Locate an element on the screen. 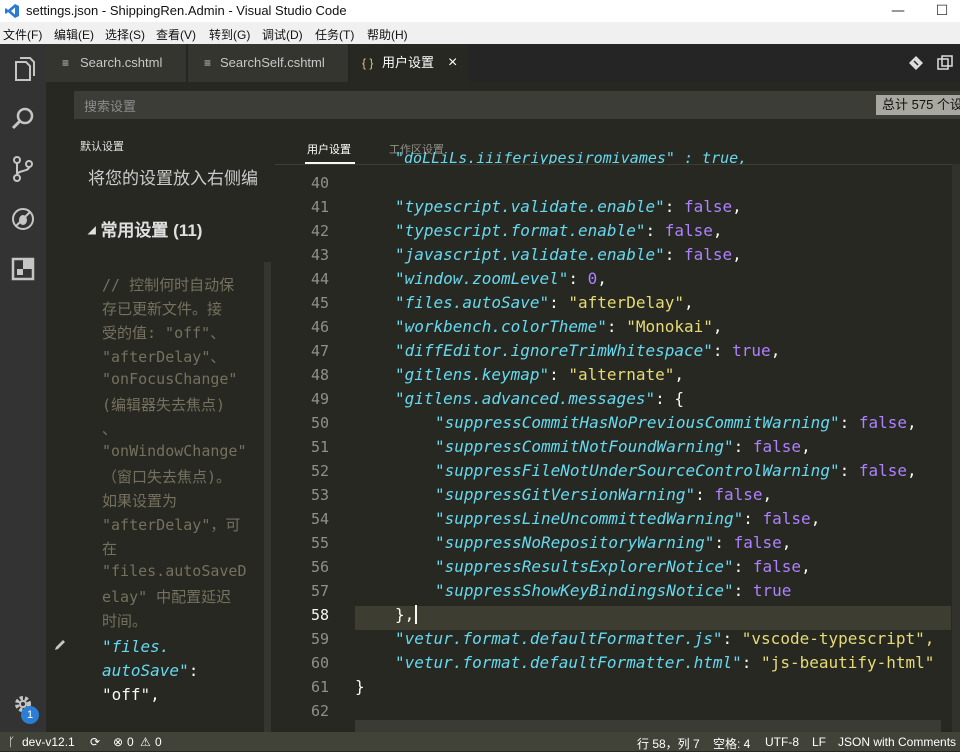  menu-edit: 编辑(E) is located at coordinates (74, 34).